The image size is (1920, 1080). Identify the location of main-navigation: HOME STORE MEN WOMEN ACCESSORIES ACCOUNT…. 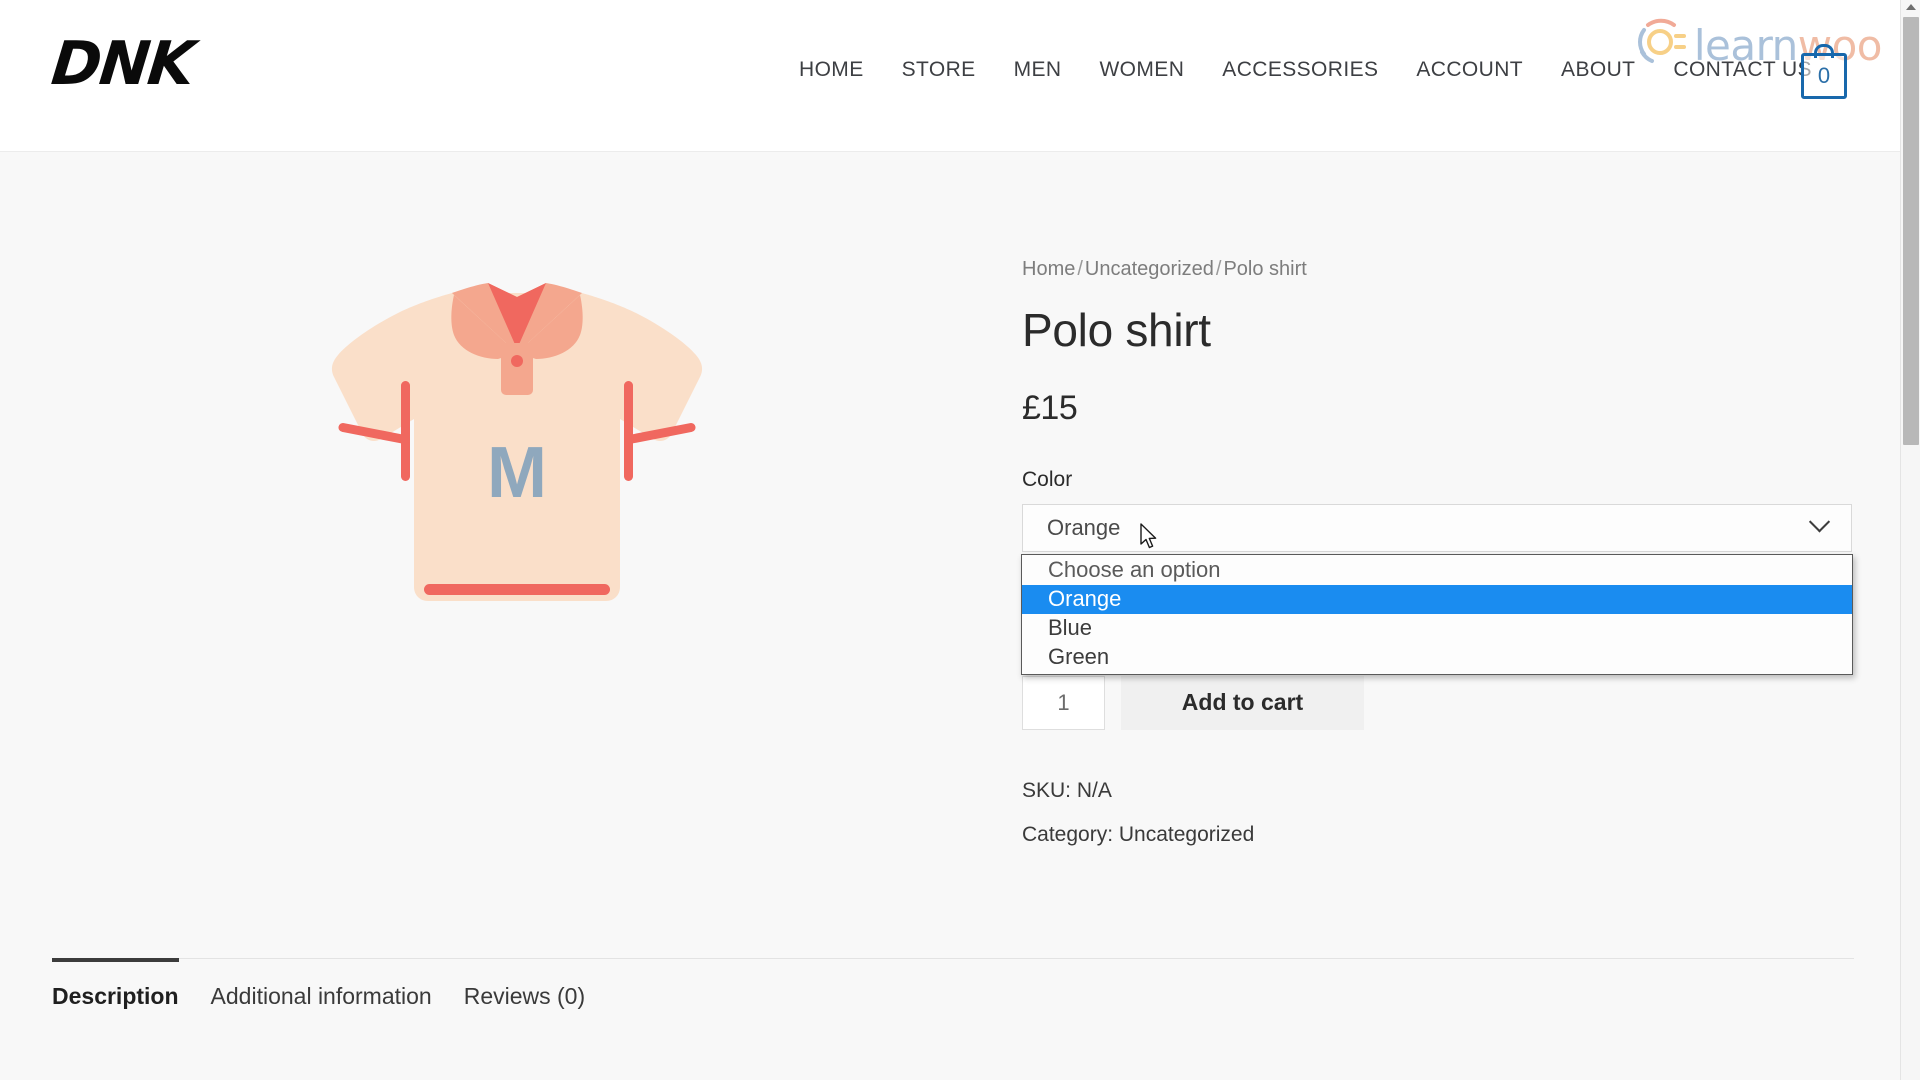
(1305, 70).